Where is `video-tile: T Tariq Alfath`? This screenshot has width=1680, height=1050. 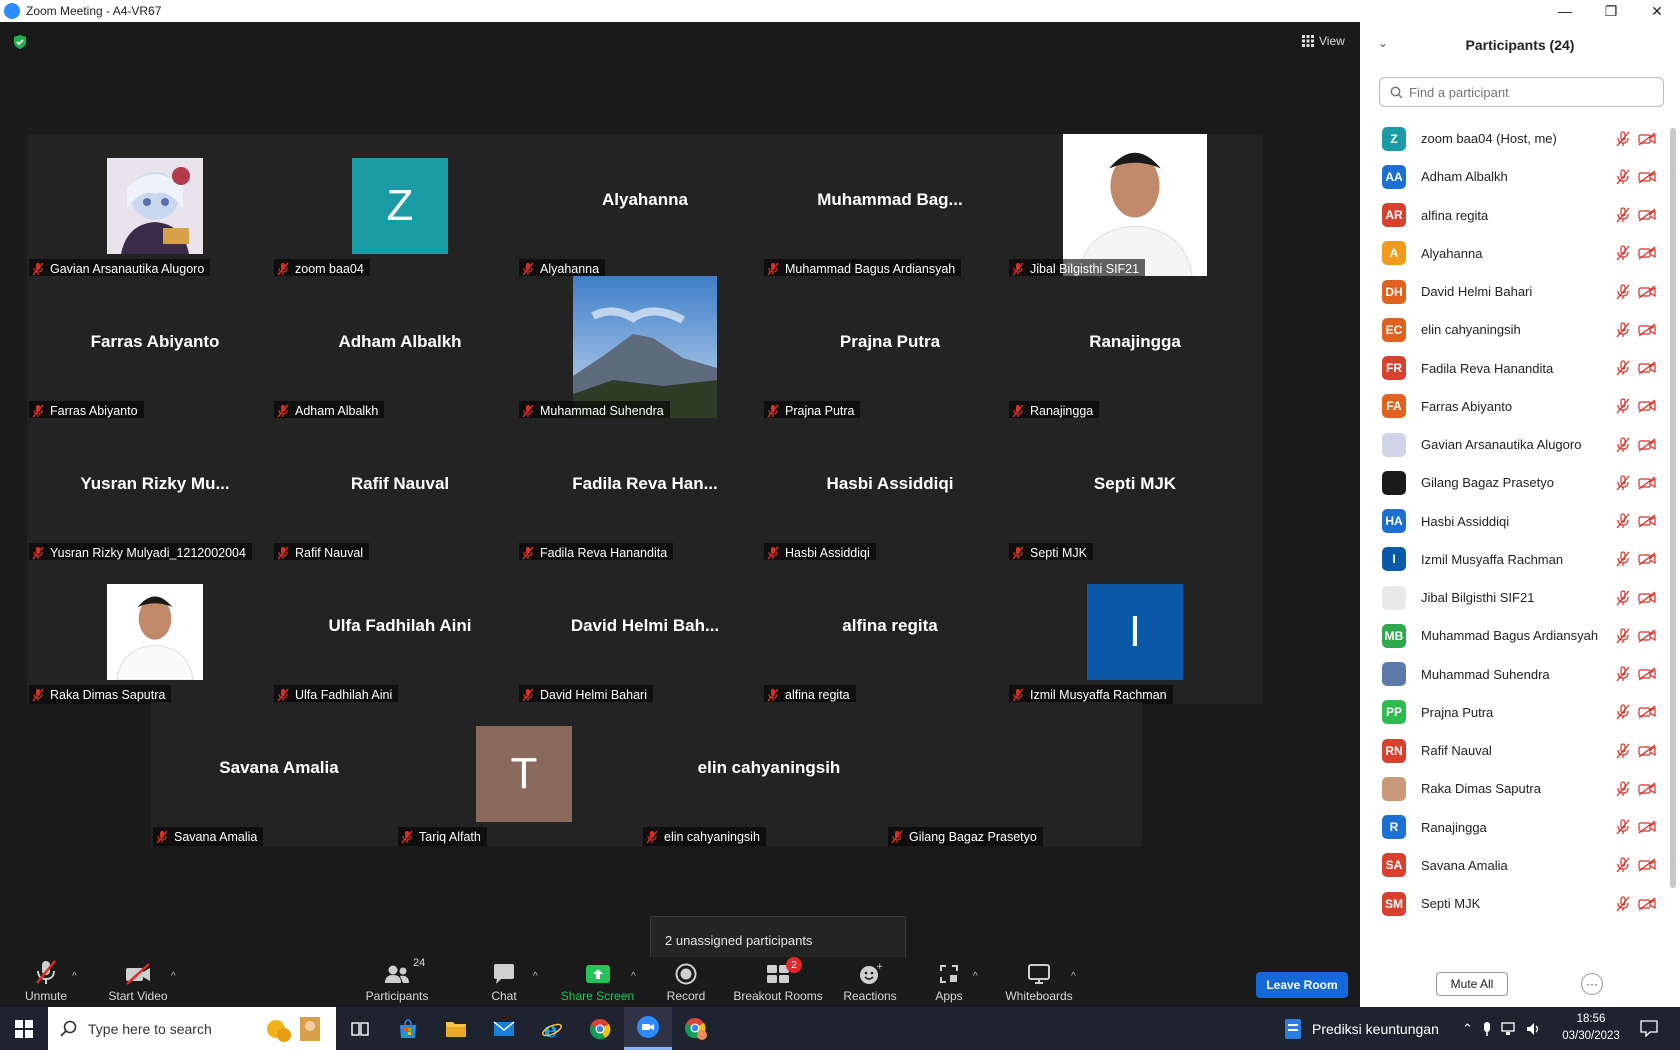 video-tile: T Tariq Alfath is located at coordinates (524, 774).